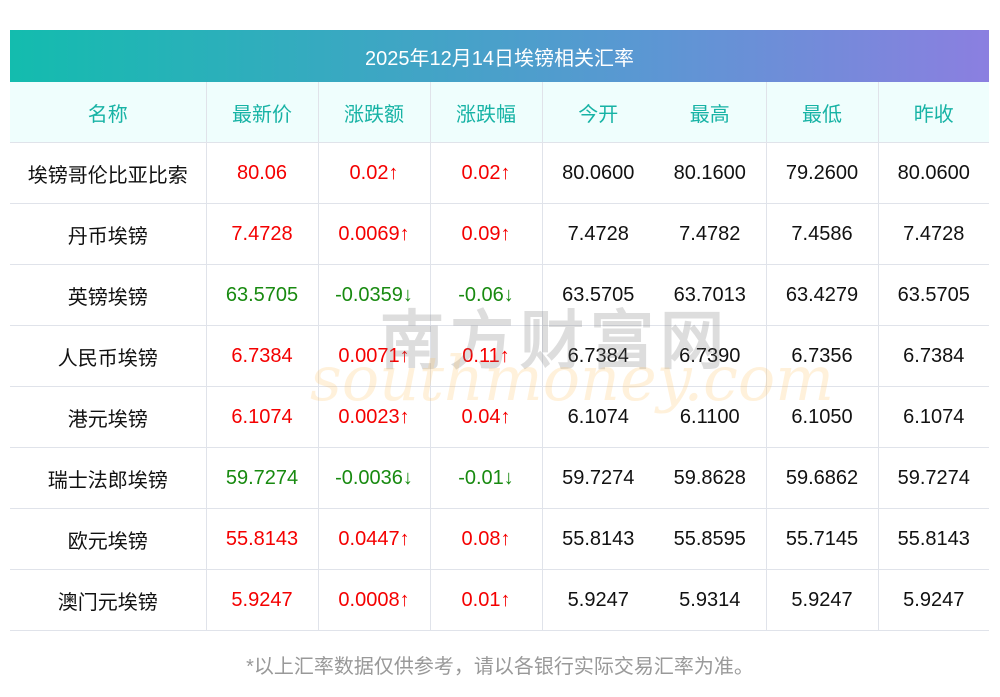  What do you see at coordinates (933, 539) in the screenshot?
I see `prev-close: 55.8143` at bounding box center [933, 539].